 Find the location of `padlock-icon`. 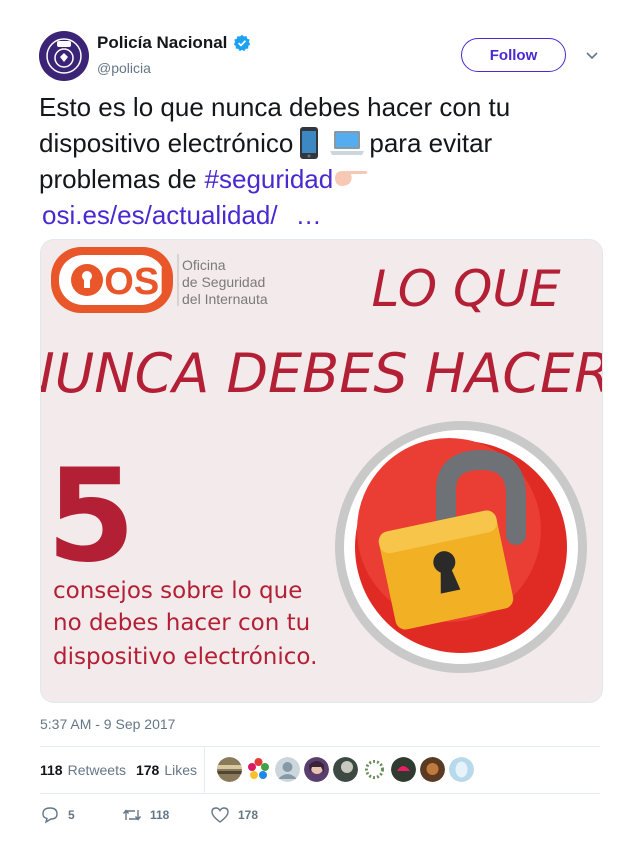

padlock-icon is located at coordinates (461, 547).